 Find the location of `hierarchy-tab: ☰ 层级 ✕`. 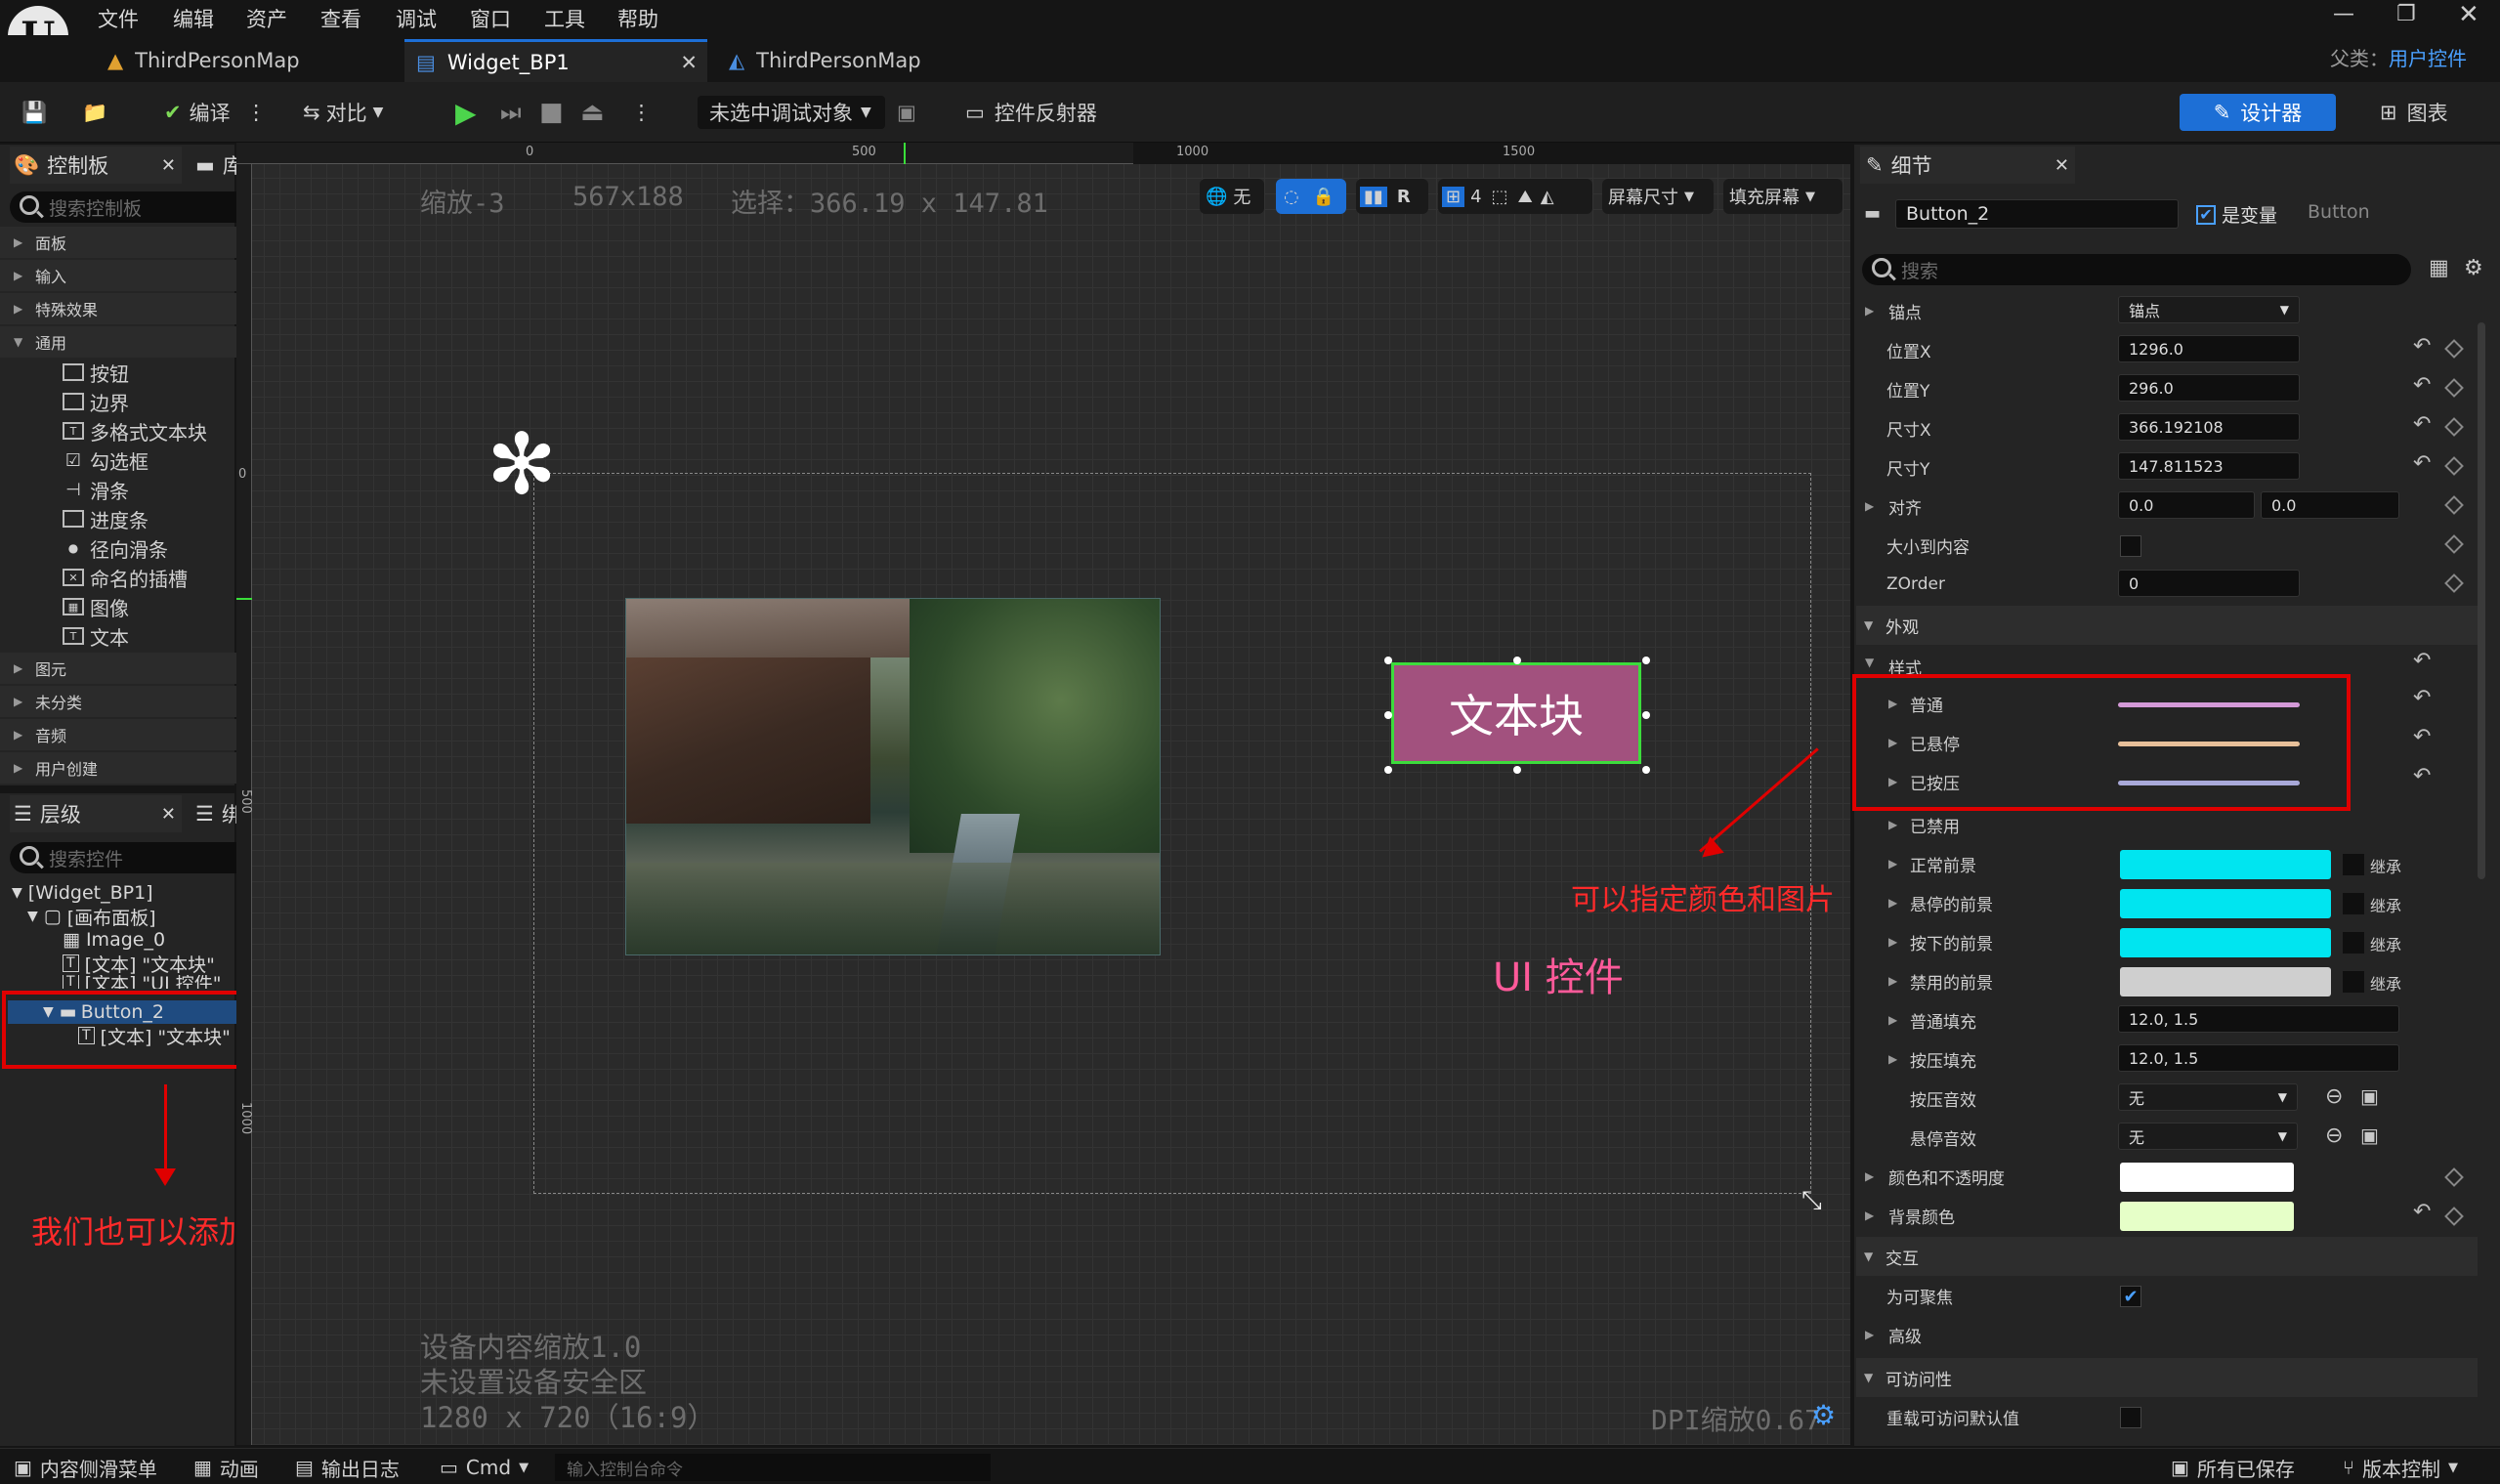

hierarchy-tab: ☰ 层级 ✕ is located at coordinates (96, 813).